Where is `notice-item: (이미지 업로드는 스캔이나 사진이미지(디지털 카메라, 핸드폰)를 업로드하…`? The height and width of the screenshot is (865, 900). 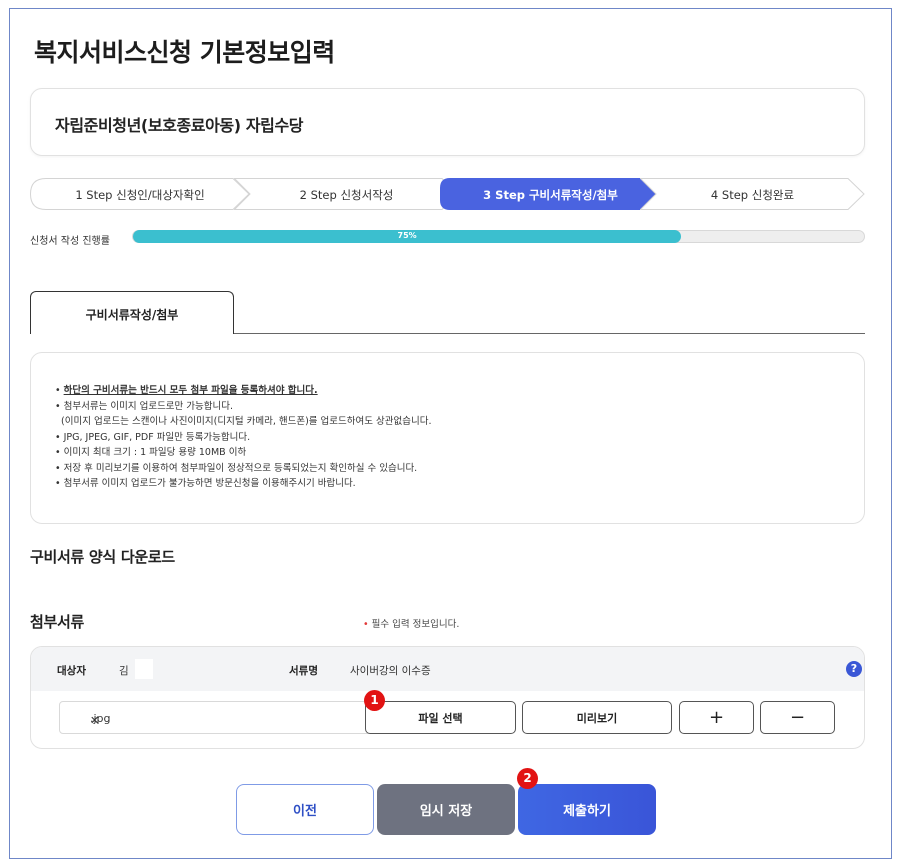 notice-item: (이미지 업로드는 스캔이나 사진이미지(디지털 카메라, 핸드폰)를 업로드하… is located at coordinates (246, 421).